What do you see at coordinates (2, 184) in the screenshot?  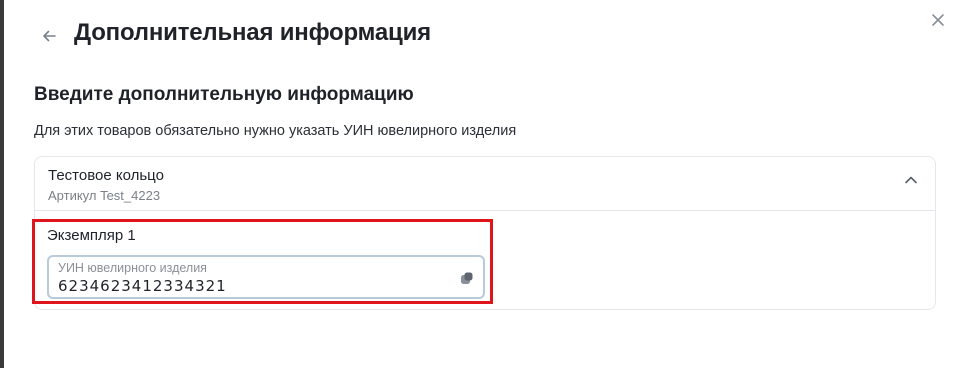 I see `background-window-edge` at bounding box center [2, 184].